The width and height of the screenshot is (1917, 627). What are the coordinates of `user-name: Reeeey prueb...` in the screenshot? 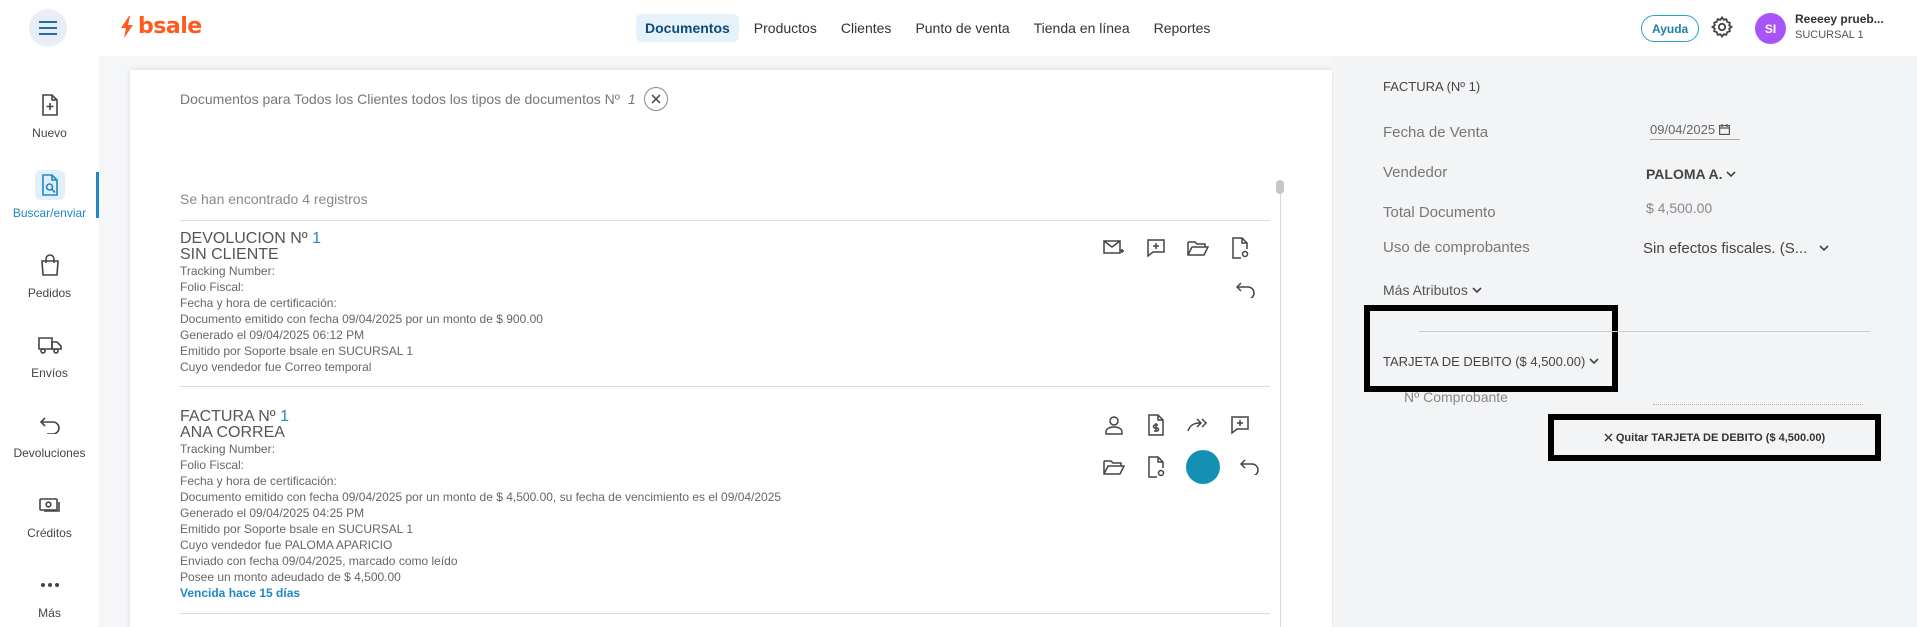 It's located at (1839, 19).